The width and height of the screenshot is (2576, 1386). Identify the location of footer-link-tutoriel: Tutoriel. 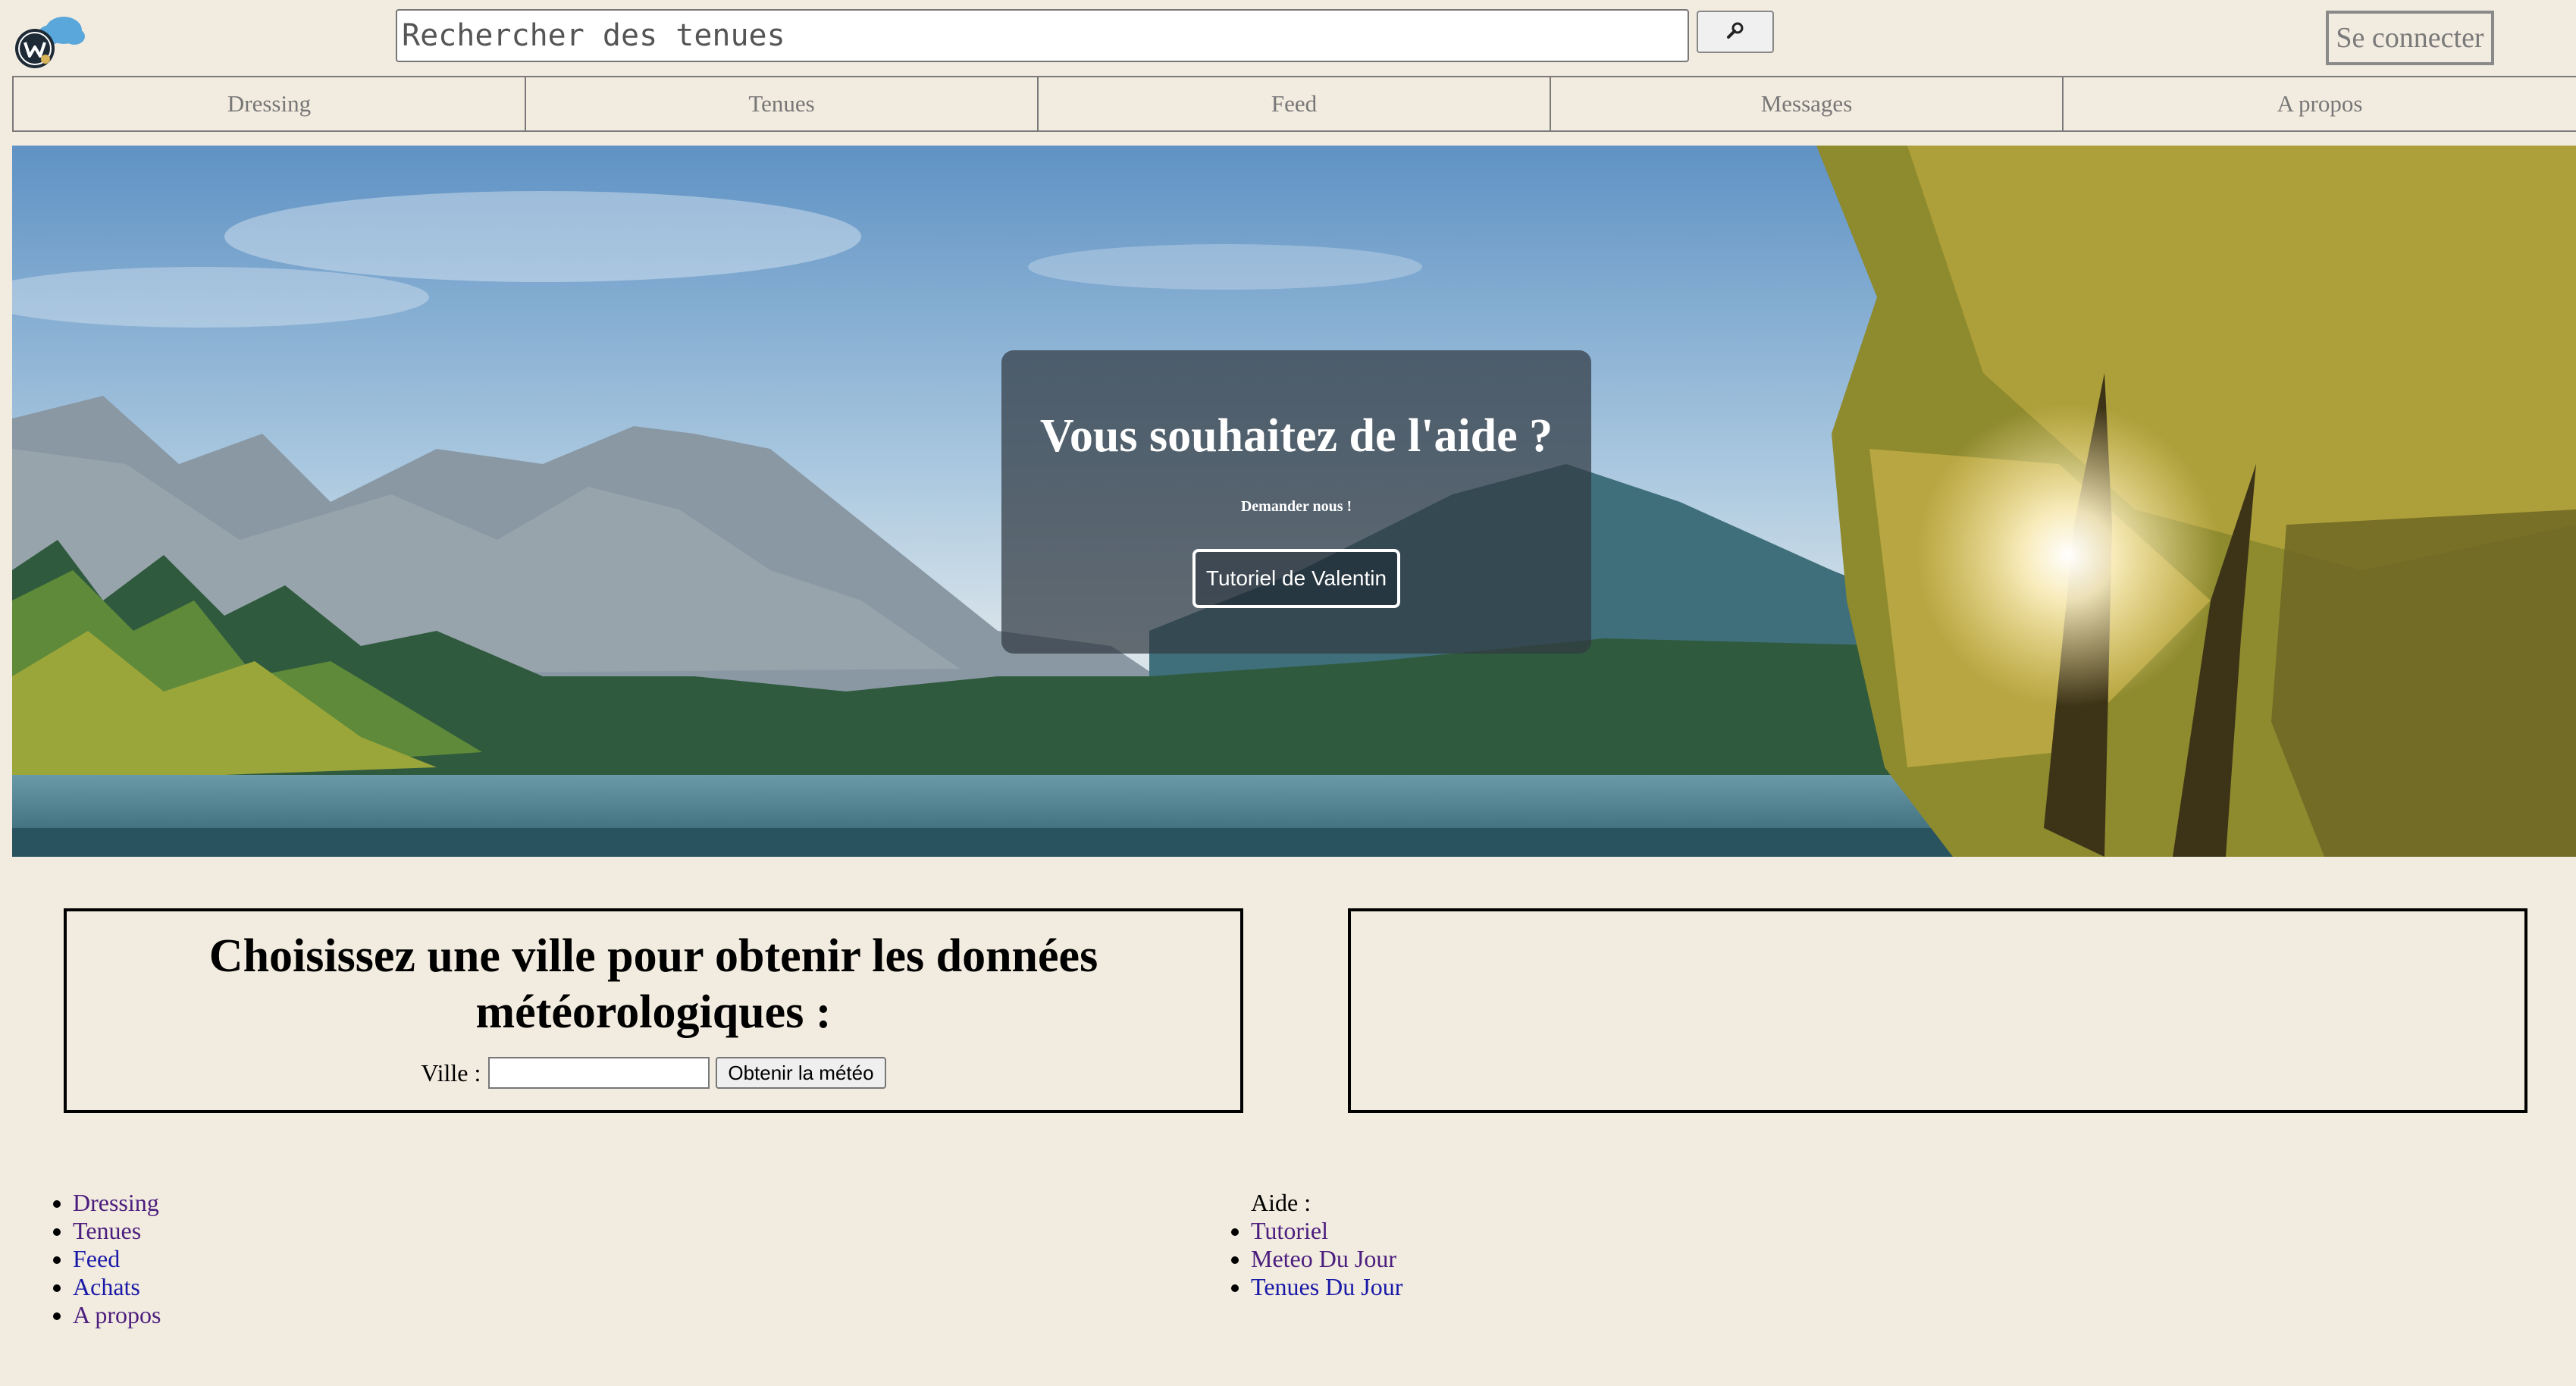
(1289, 1230).